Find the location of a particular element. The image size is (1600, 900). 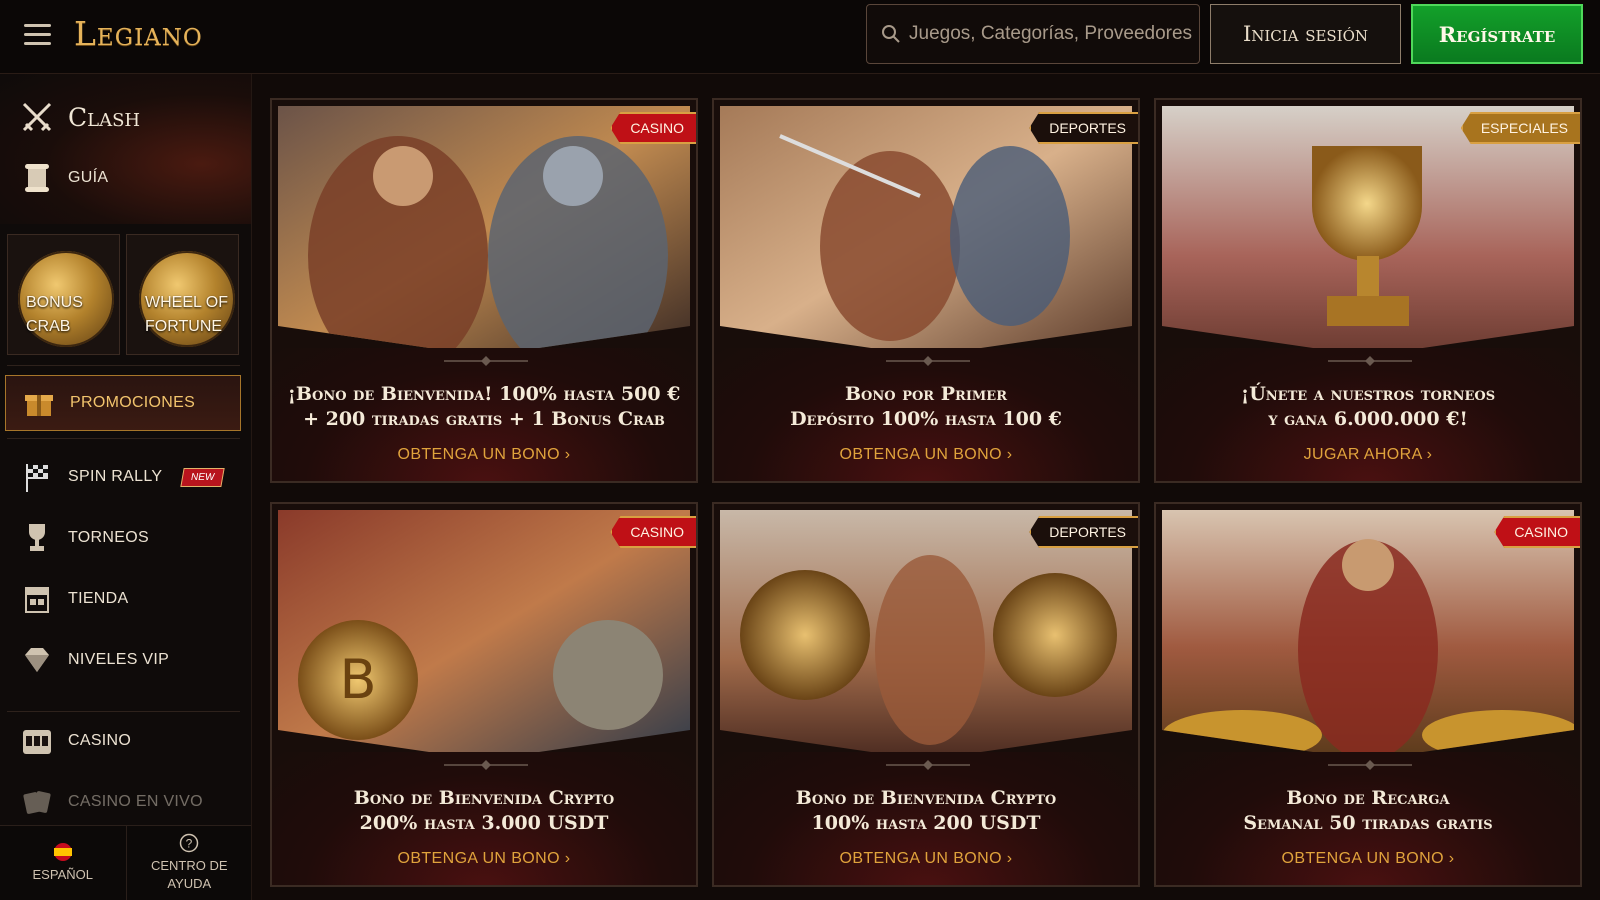

search-icon is located at coordinates (891, 34).